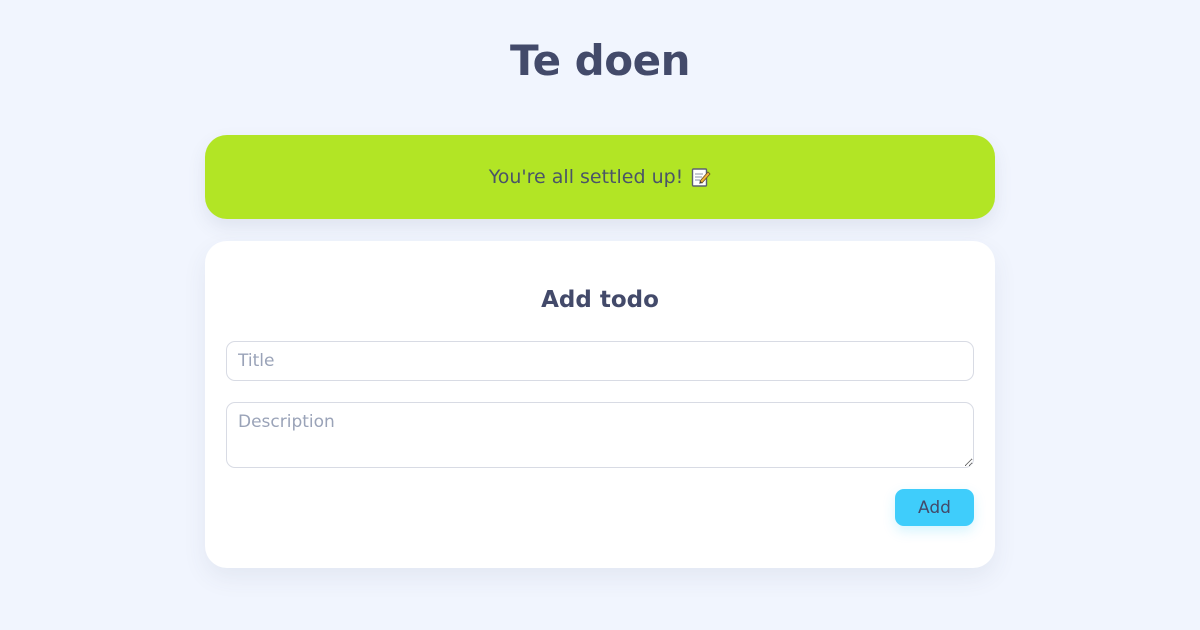  Describe the element at coordinates (701, 177) in the screenshot. I see `memo-icon` at that location.